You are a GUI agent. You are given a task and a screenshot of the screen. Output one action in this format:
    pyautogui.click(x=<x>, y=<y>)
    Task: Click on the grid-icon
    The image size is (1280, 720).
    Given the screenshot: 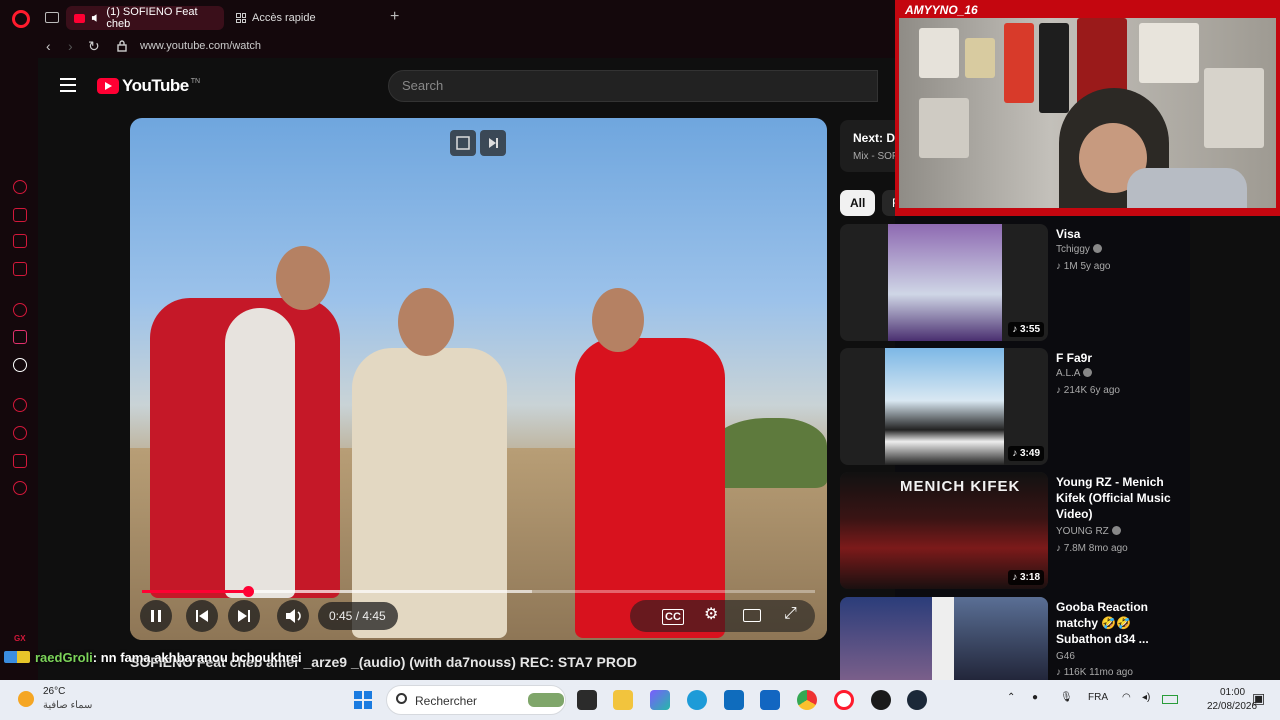 What is the action you would take?
    pyautogui.click(x=241, y=18)
    